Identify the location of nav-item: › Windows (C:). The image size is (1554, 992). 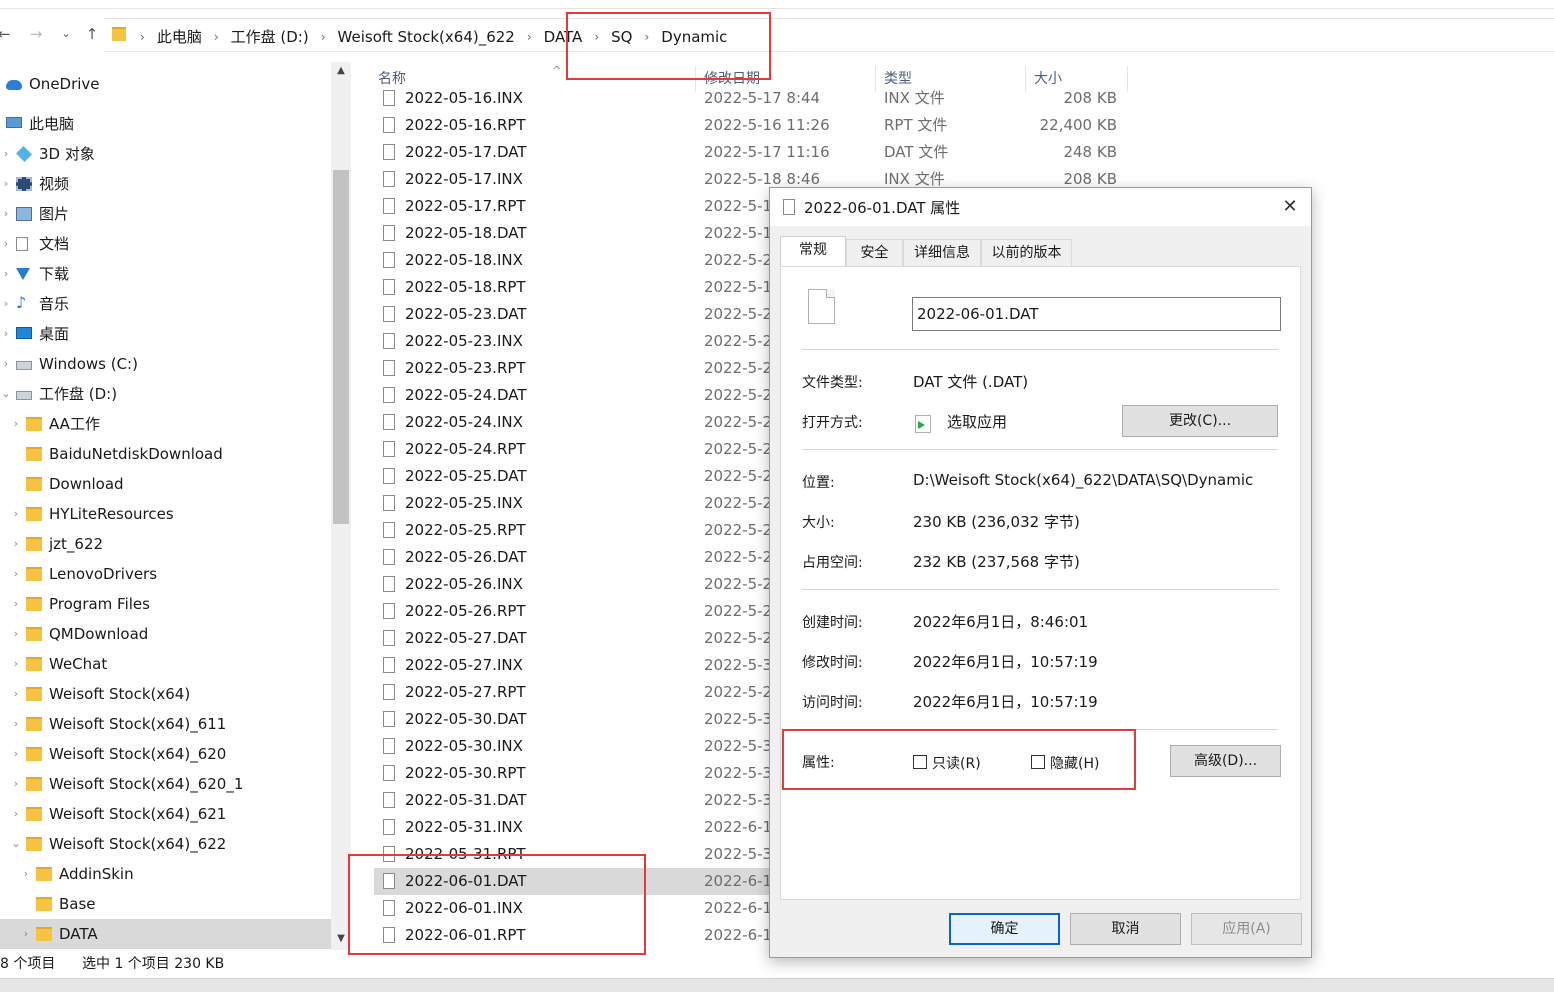
(165, 364).